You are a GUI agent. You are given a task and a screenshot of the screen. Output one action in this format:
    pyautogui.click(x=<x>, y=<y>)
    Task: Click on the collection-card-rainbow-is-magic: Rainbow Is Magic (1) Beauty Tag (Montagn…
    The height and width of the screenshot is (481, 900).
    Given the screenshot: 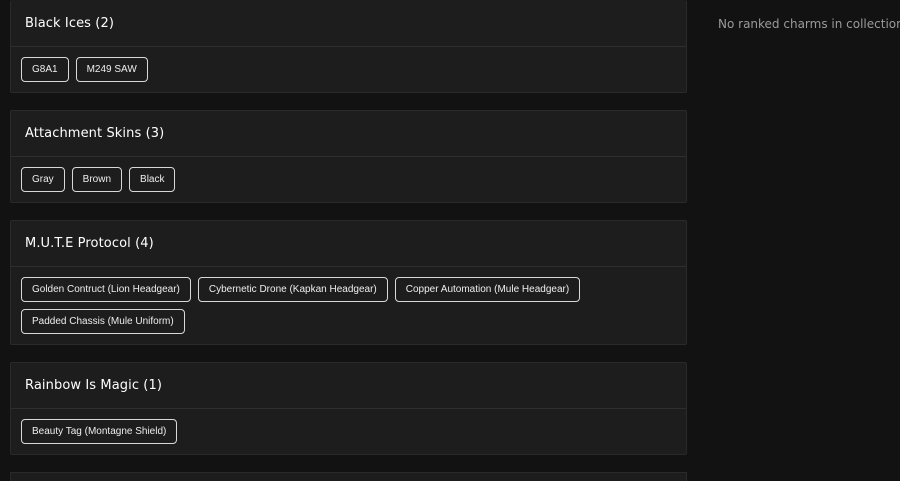 What is the action you would take?
    pyautogui.click(x=348, y=408)
    